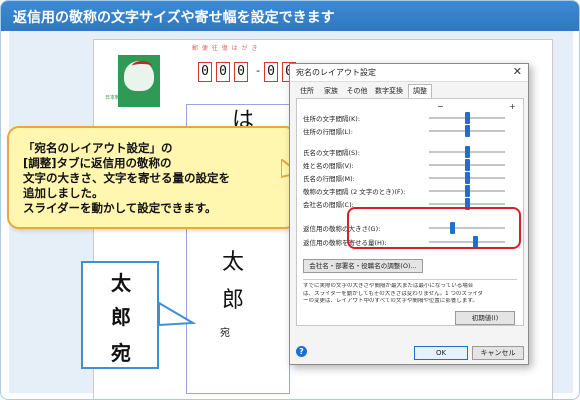 This screenshot has height=400, width=580. Describe the element at coordinates (328, 205) in the screenshot. I see `slider-label: 会社名の間隔(C):` at that location.